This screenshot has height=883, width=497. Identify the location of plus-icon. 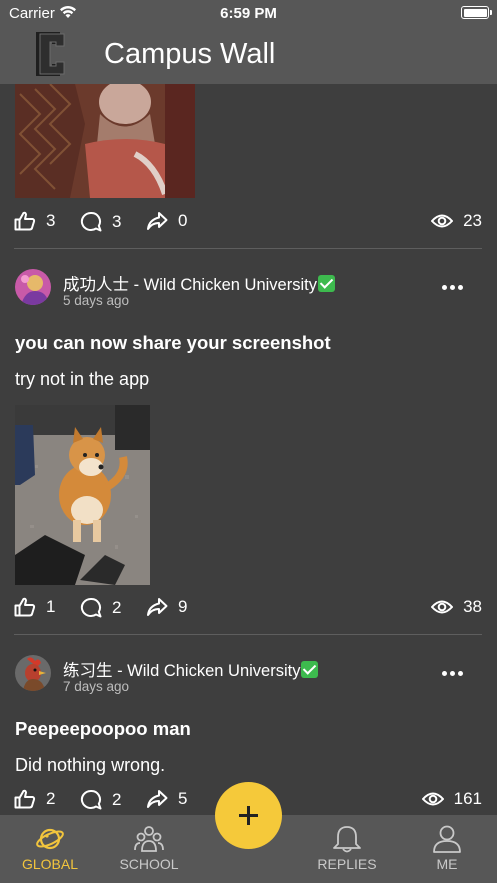
(248, 815).